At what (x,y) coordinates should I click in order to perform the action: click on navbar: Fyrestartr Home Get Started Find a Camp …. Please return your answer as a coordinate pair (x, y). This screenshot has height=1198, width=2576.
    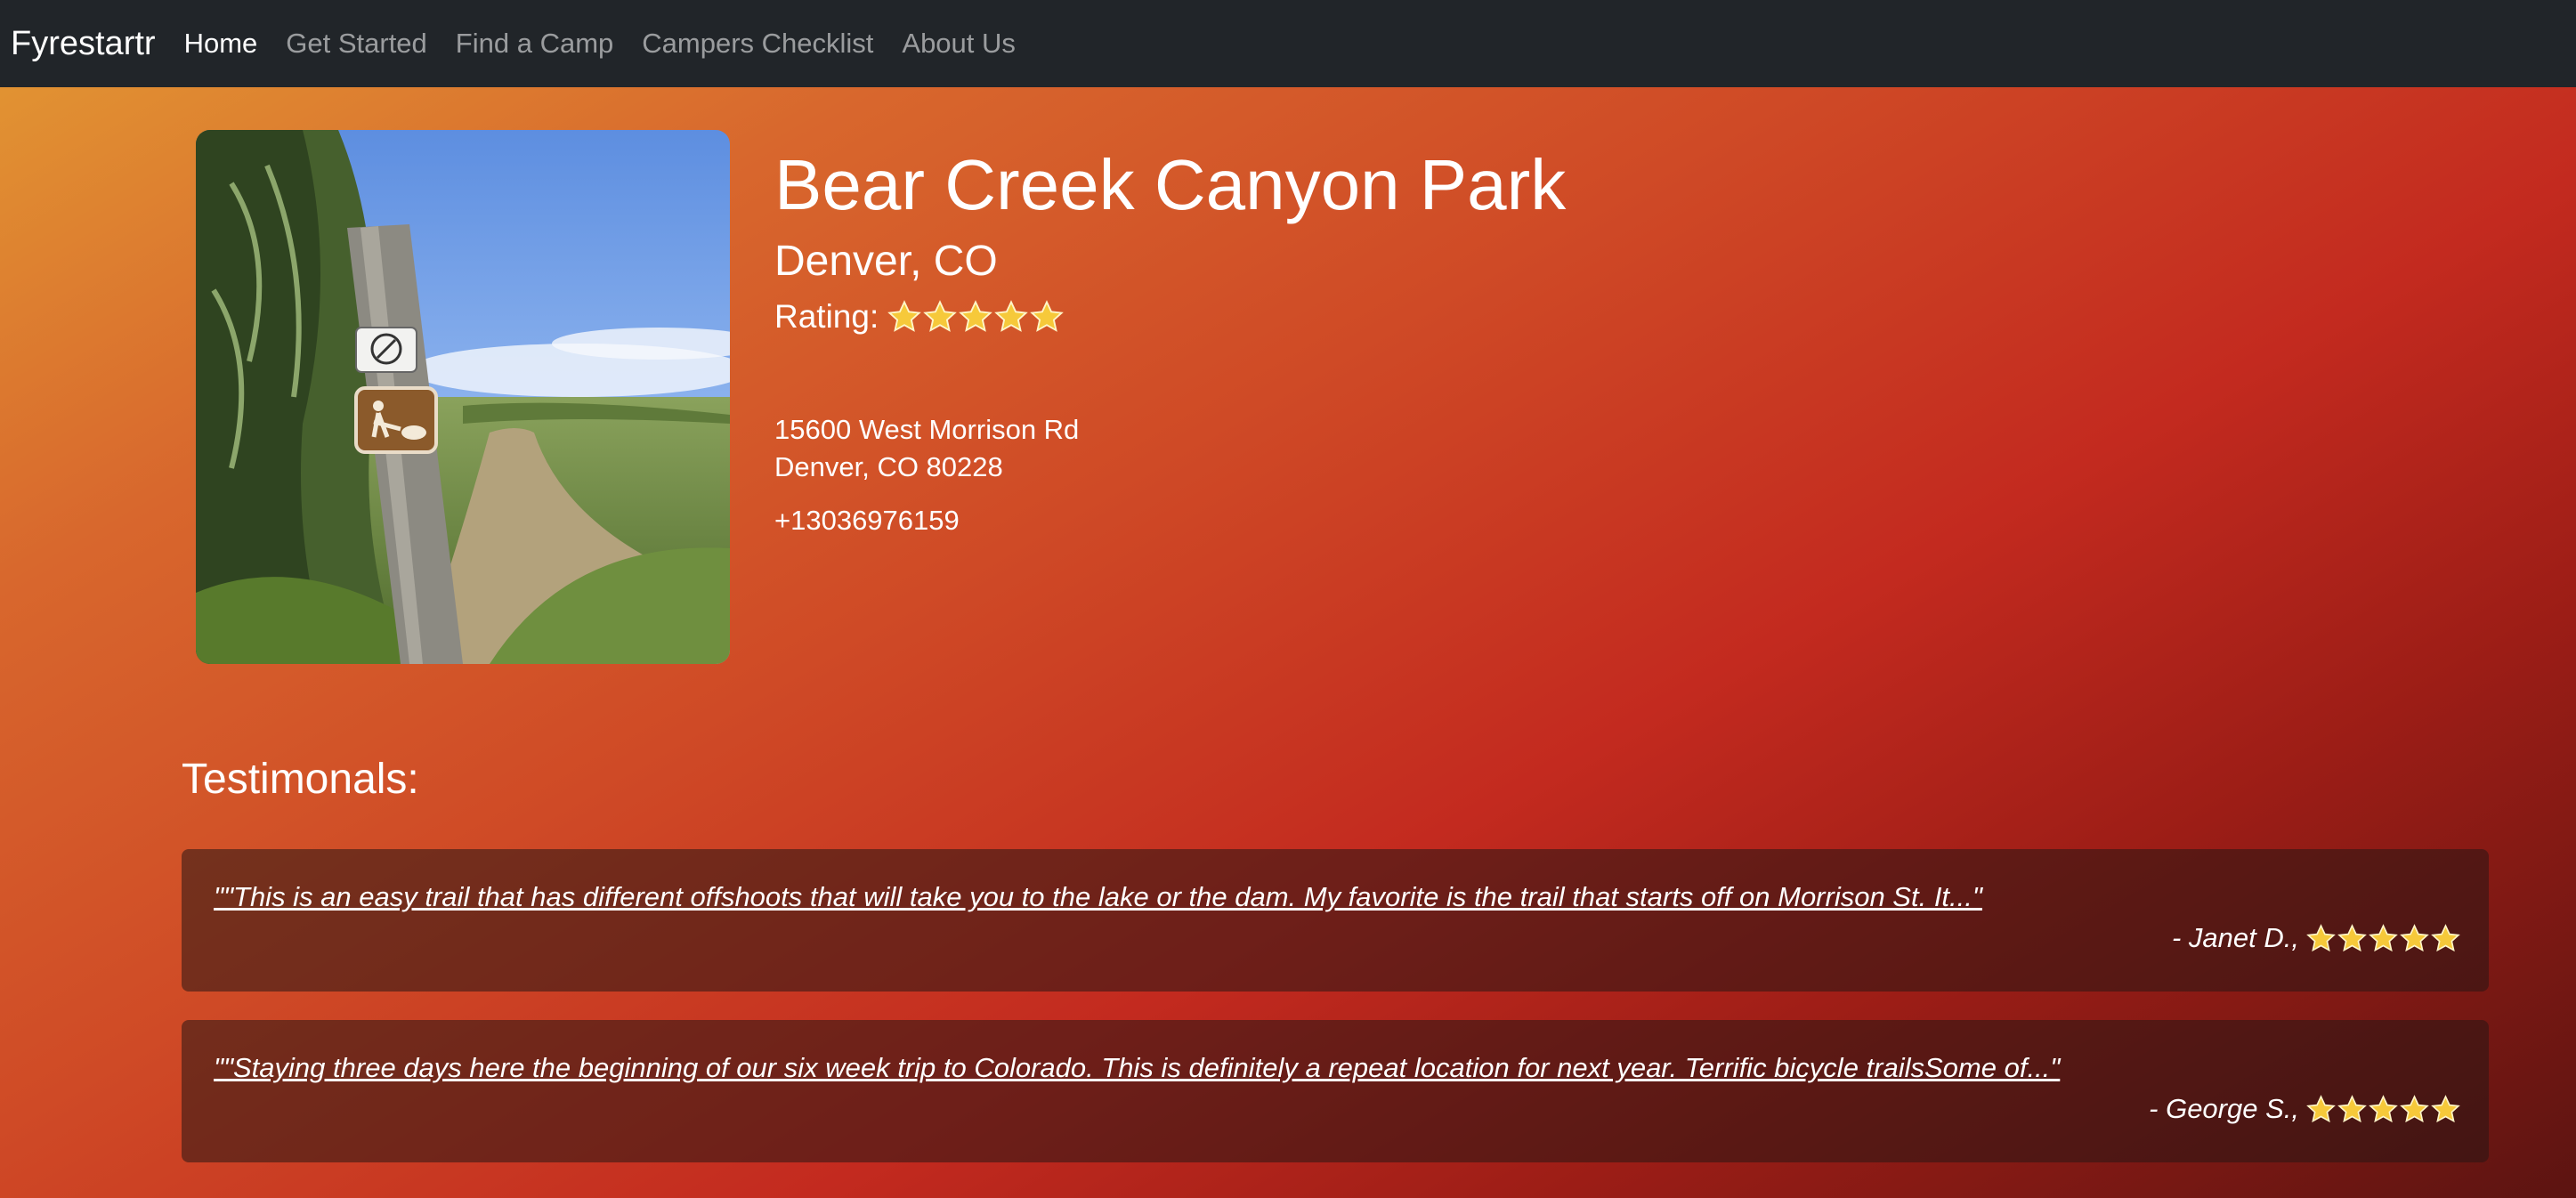
    Looking at the image, I should click on (1288, 43).